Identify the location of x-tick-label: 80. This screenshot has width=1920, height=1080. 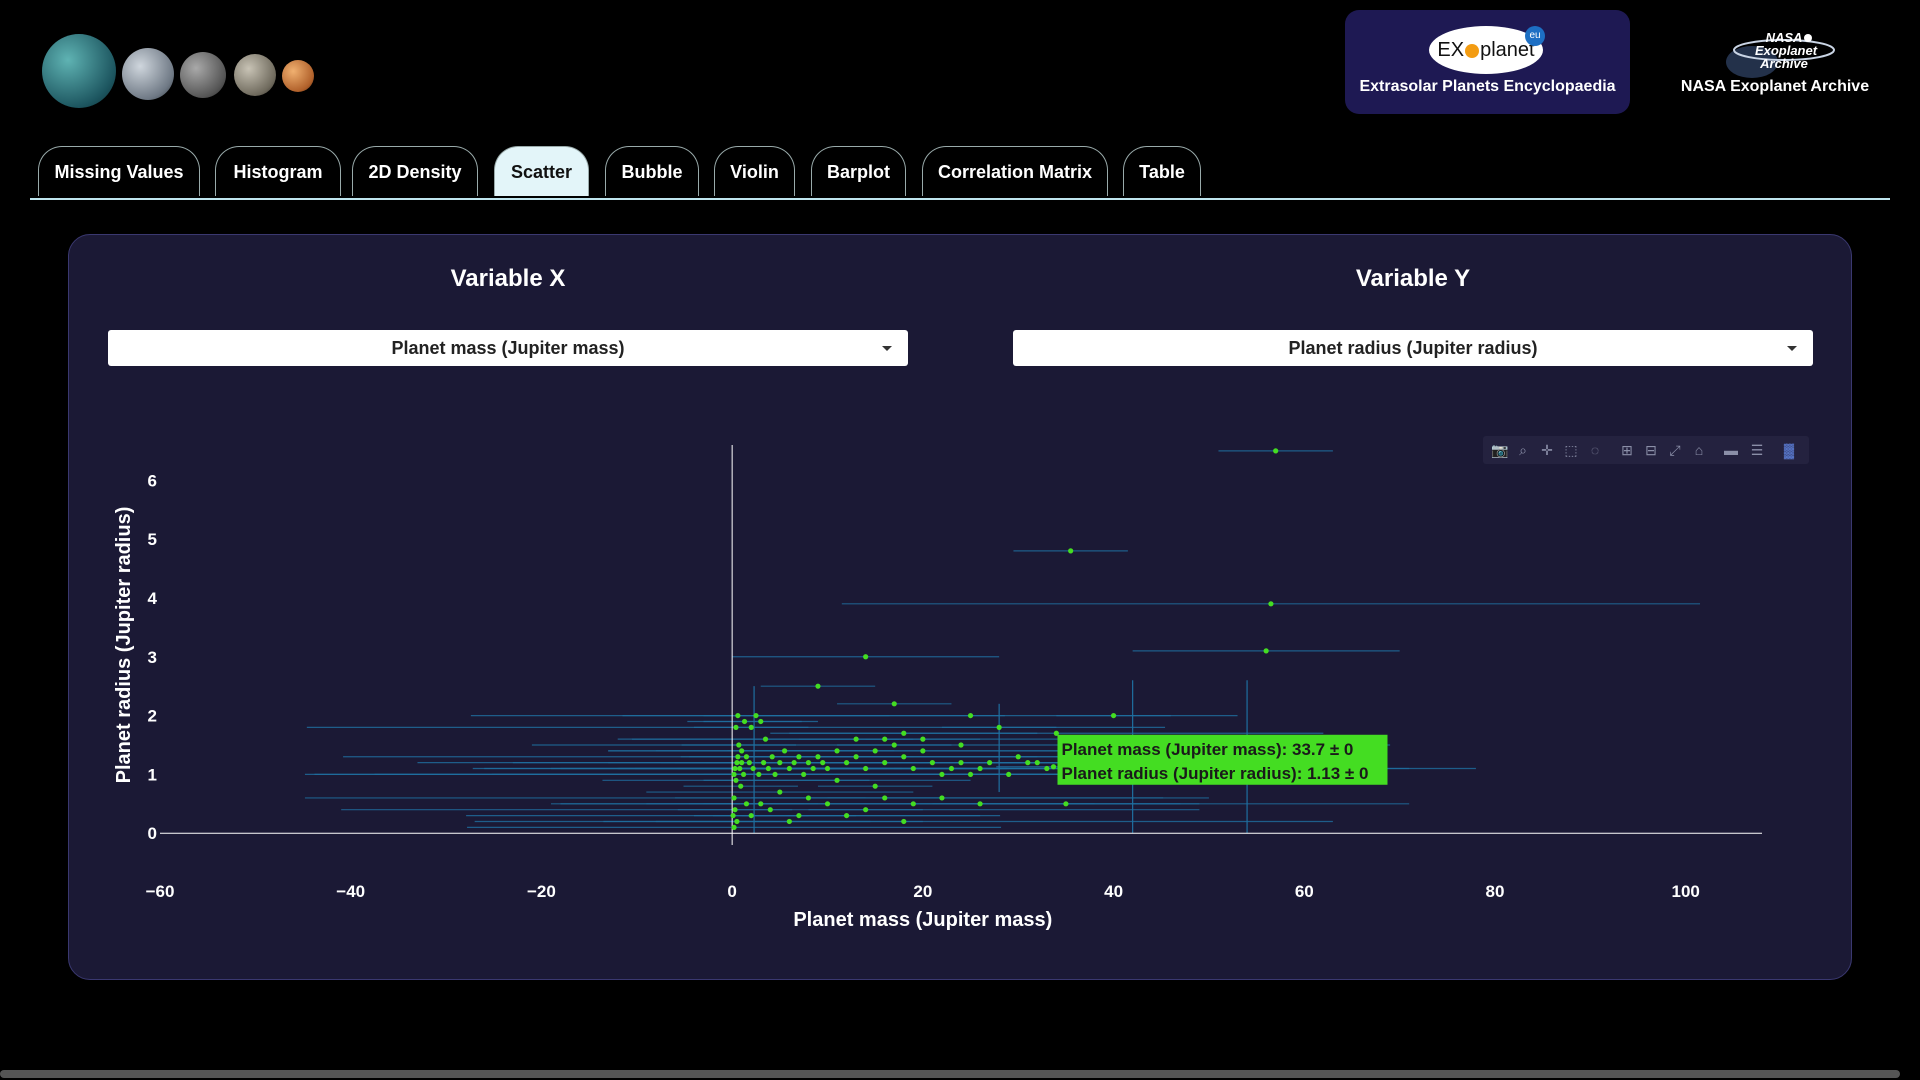
(1495, 891).